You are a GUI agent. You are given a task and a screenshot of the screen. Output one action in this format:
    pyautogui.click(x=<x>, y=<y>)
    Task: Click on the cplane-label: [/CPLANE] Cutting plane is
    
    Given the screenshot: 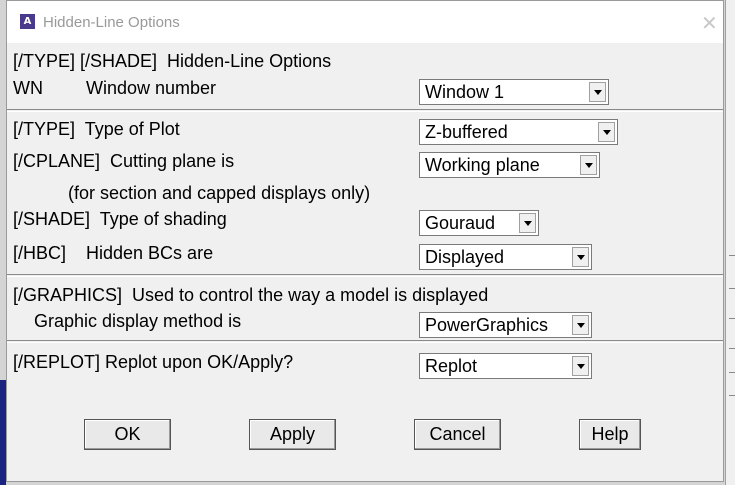 What is the action you would take?
    pyautogui.click(x=124, y=161)
    